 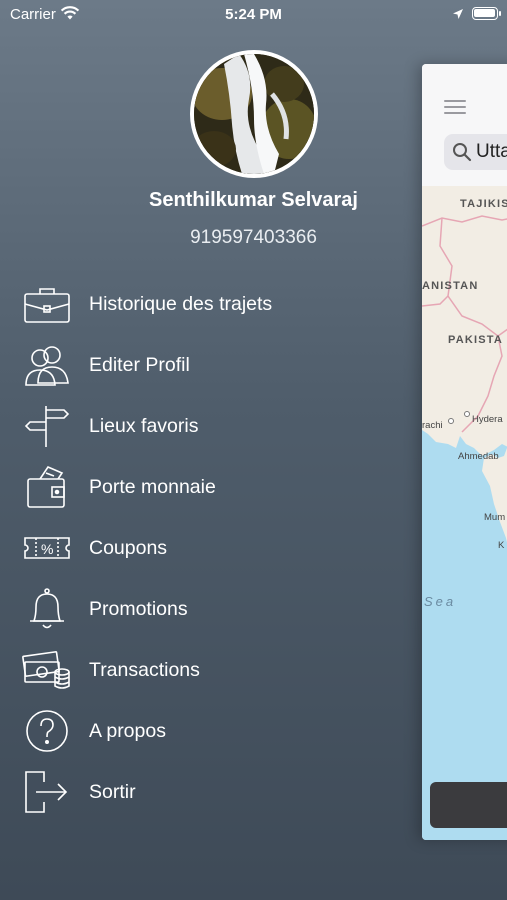 What do you see at coordinates (139, 365) in the screenshot?
I see `menu-item-label: Editer Profil` at bounding box center [139, 365].